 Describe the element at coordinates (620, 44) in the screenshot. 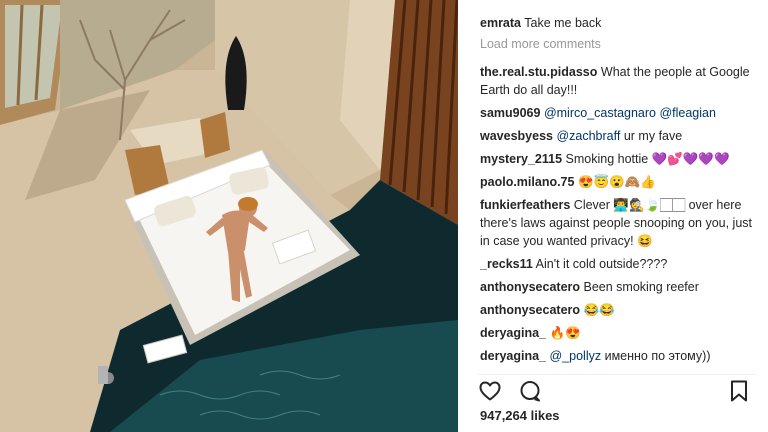

I see `load-more-comments-link: Load more comments` at that location.